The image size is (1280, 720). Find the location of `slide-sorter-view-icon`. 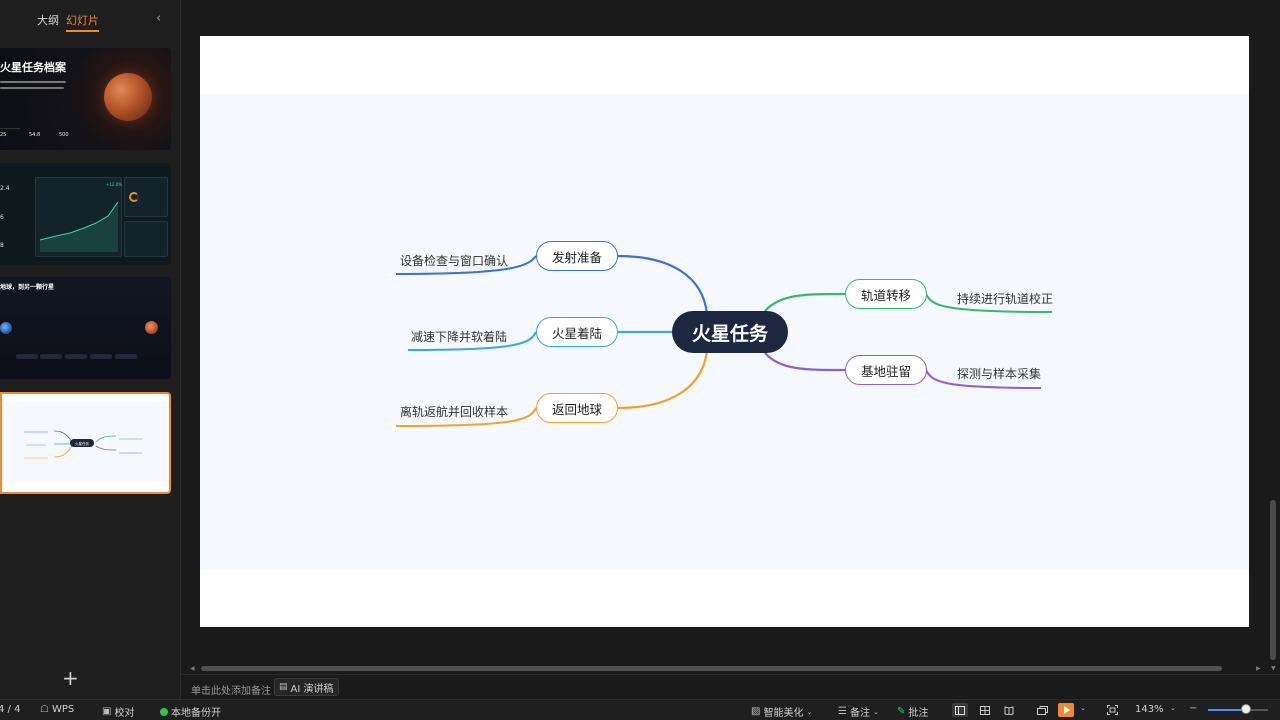

slide-sorter-view-icon is located at coordinates (985, 710).